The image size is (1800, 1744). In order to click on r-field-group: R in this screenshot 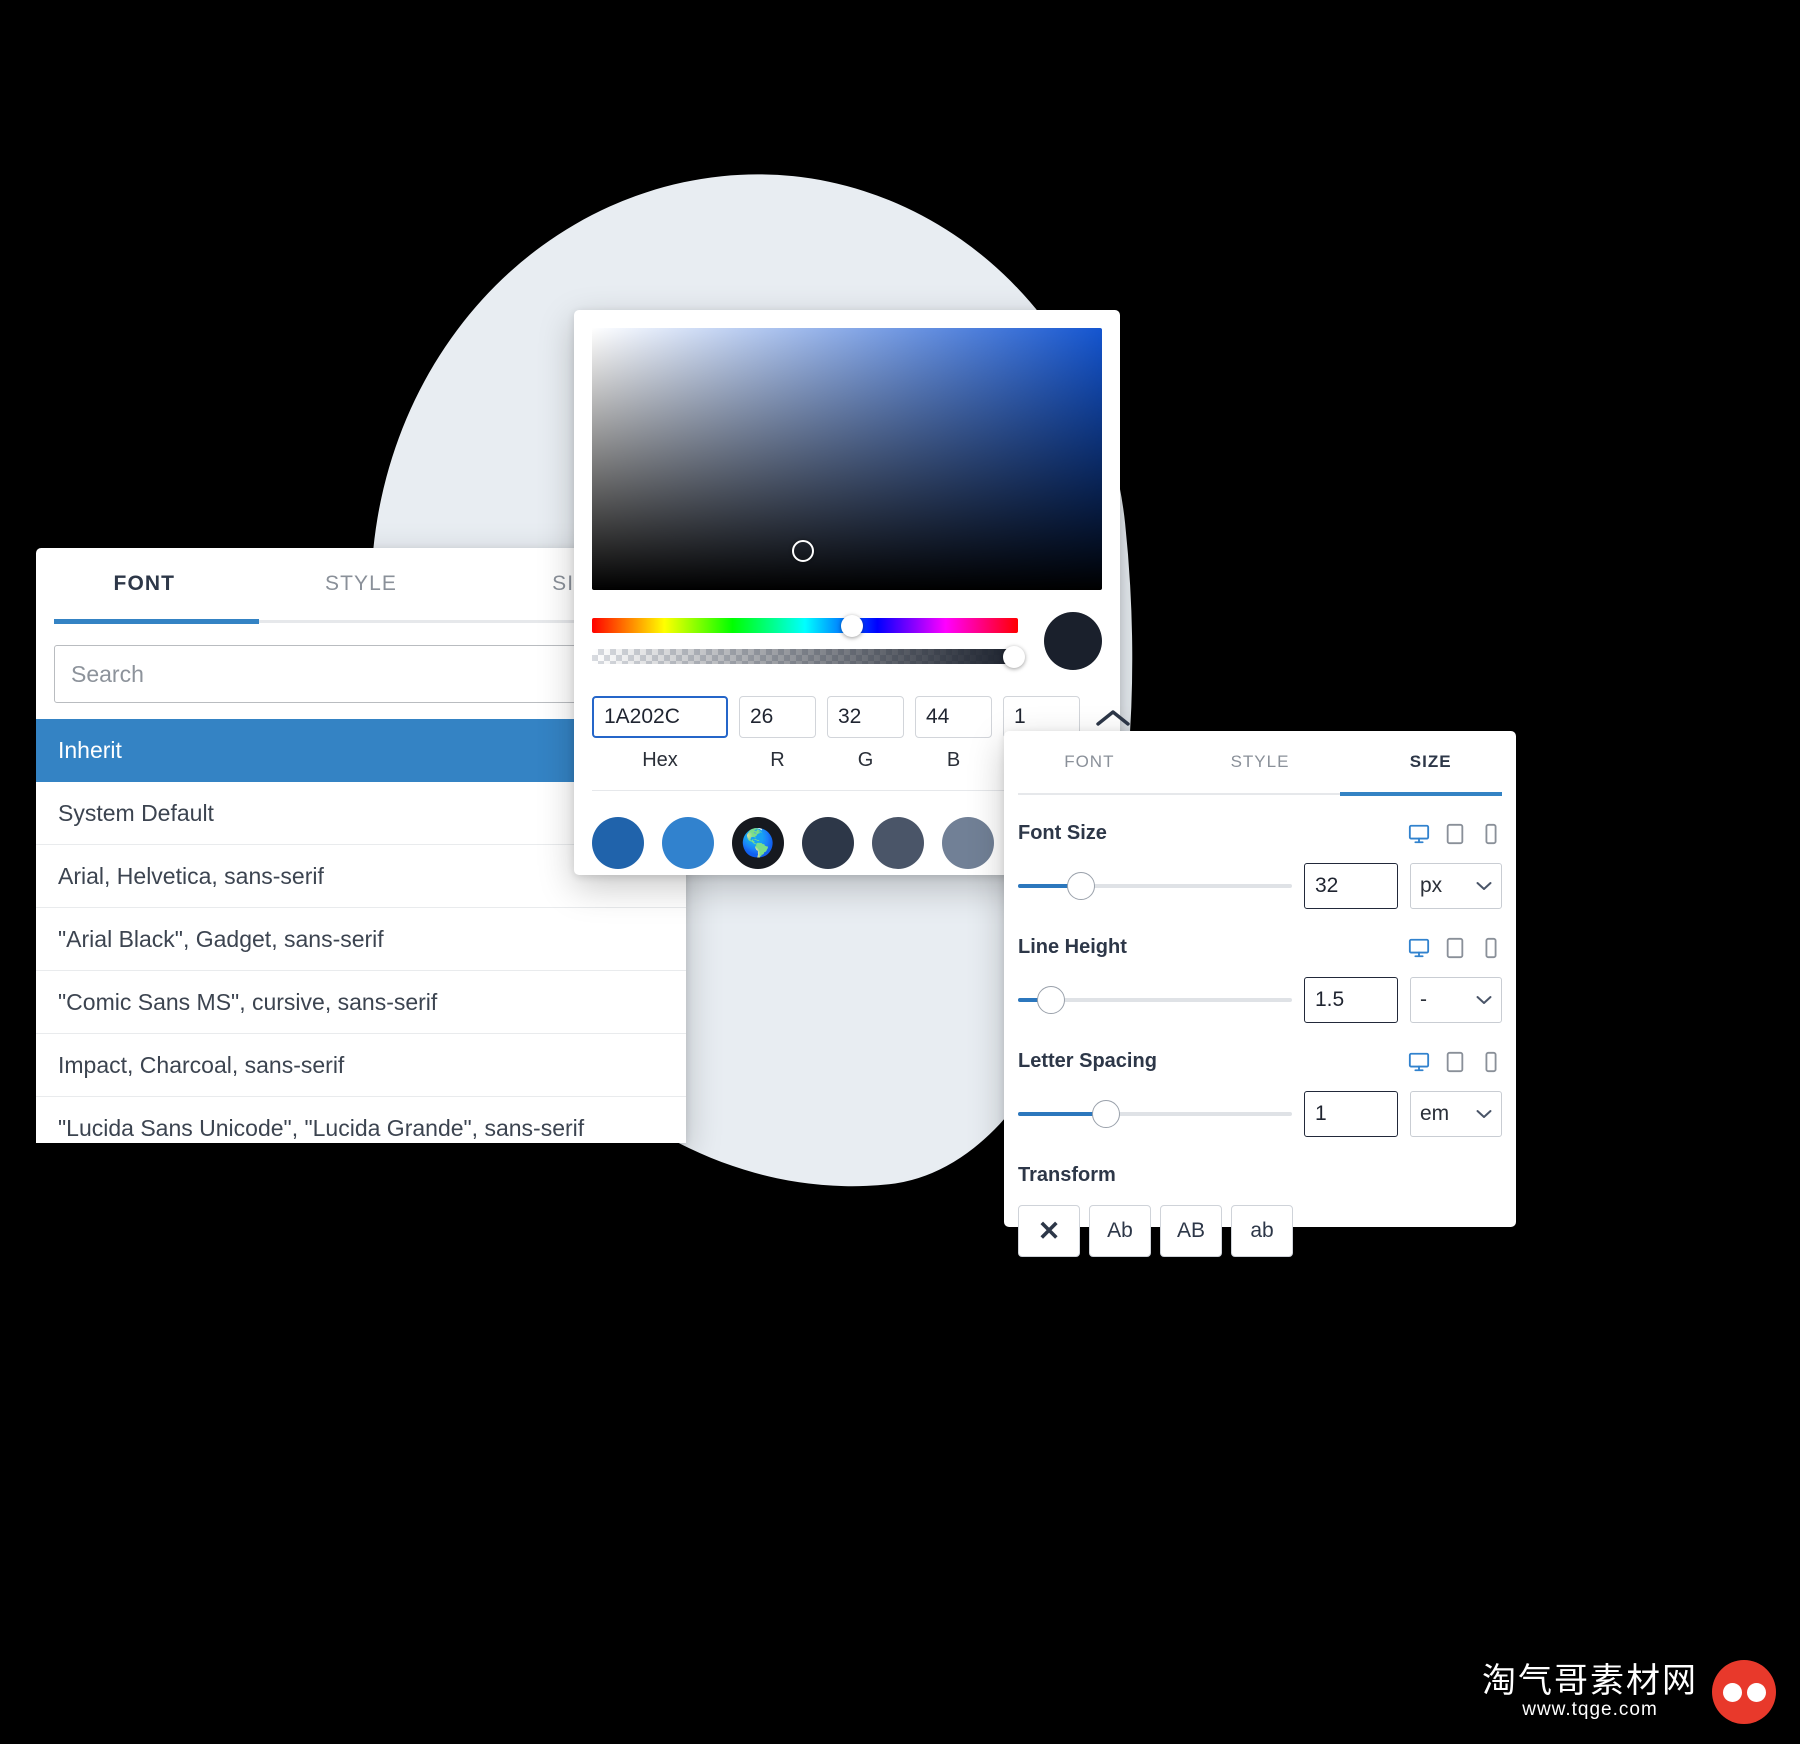, I will do `click(777, 734)`.